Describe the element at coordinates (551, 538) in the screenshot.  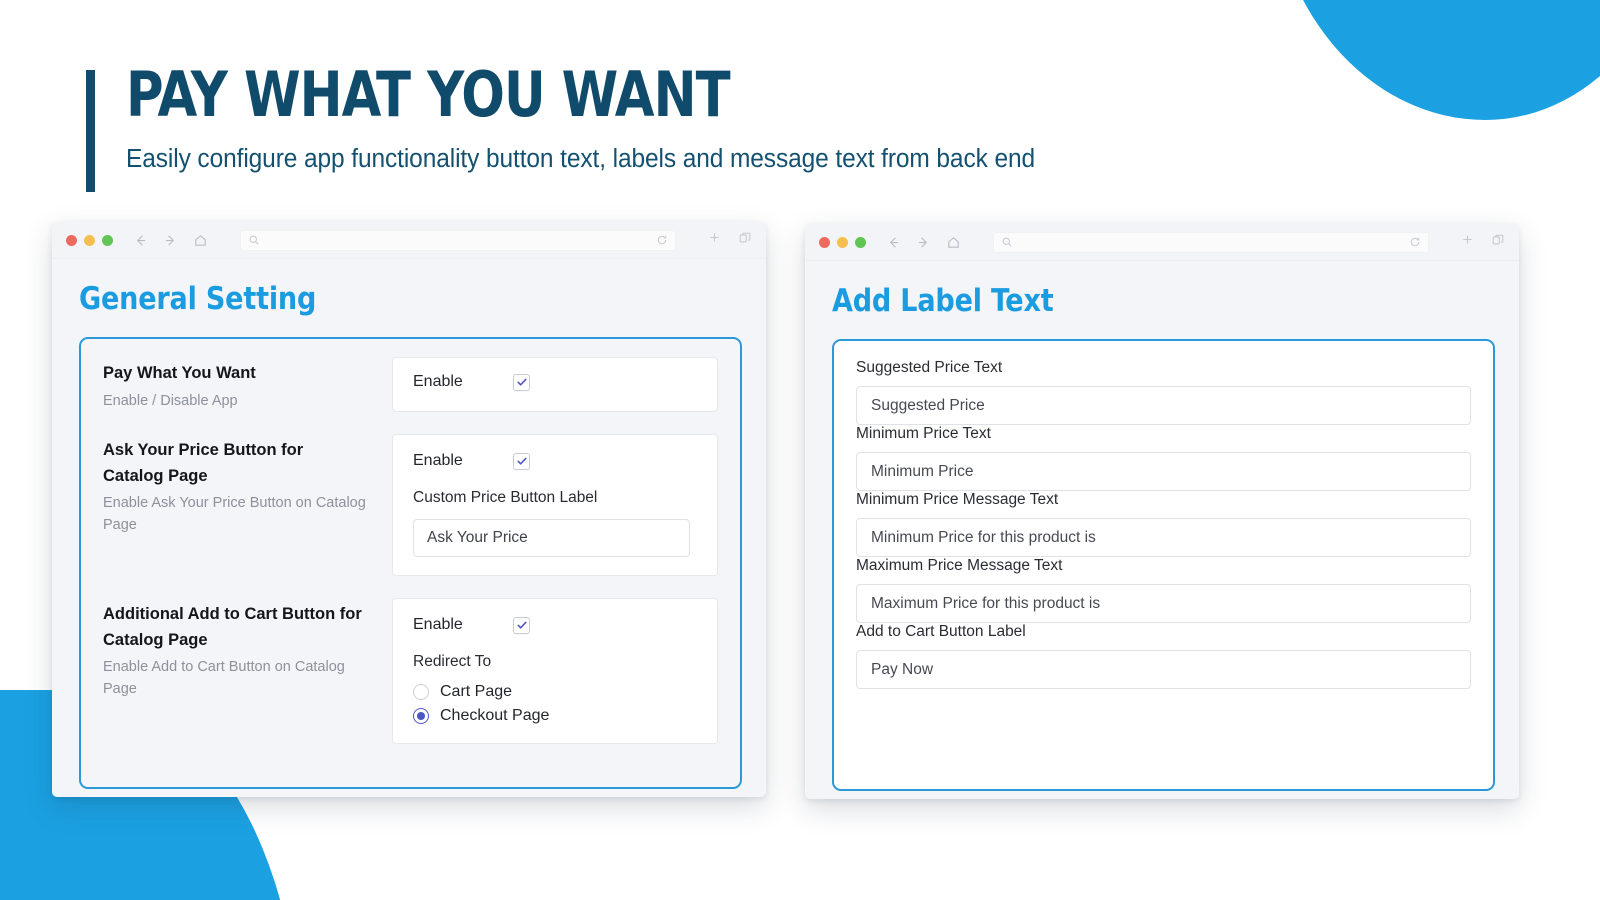
I see `custom-price-button-input: Ask Your Price` at that location.